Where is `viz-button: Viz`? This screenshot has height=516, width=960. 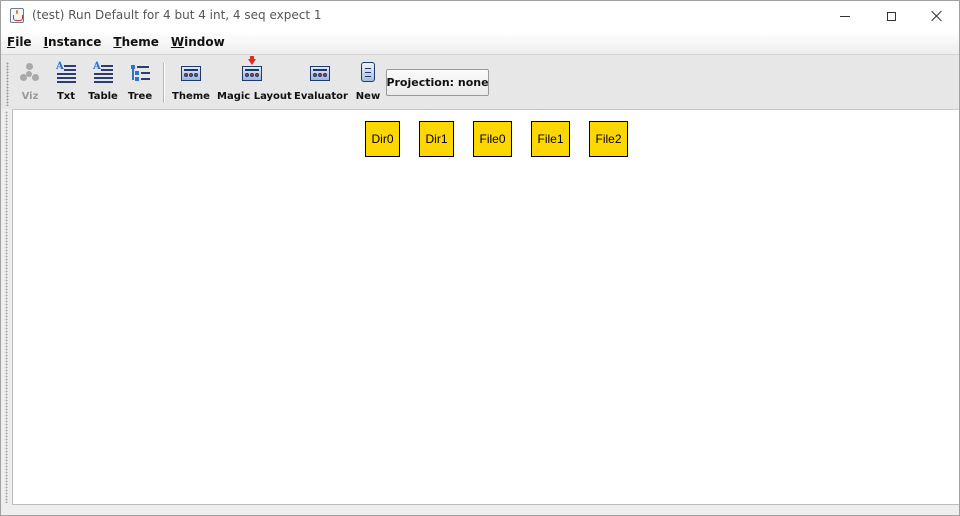
viz-button: Viz is located at coordinates (30, 83).